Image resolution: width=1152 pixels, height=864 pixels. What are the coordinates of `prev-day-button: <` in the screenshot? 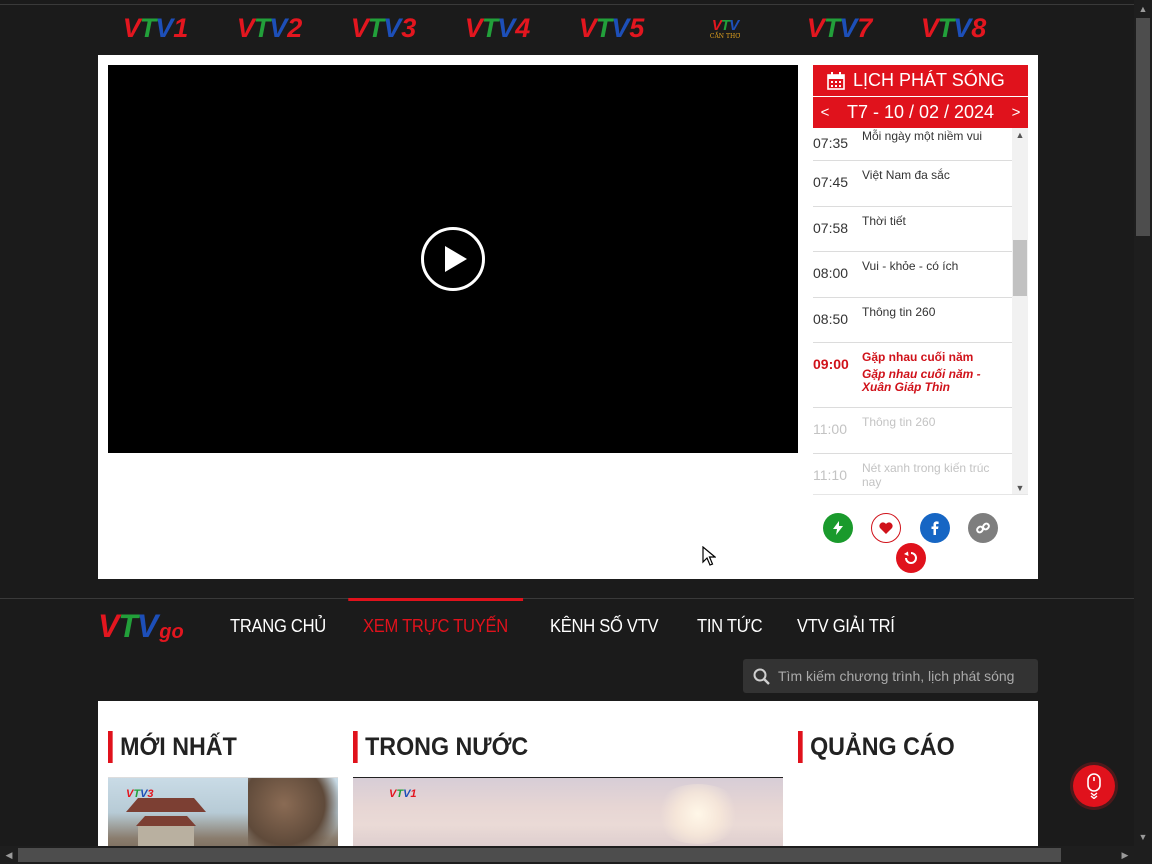 It's located at (825, 112).